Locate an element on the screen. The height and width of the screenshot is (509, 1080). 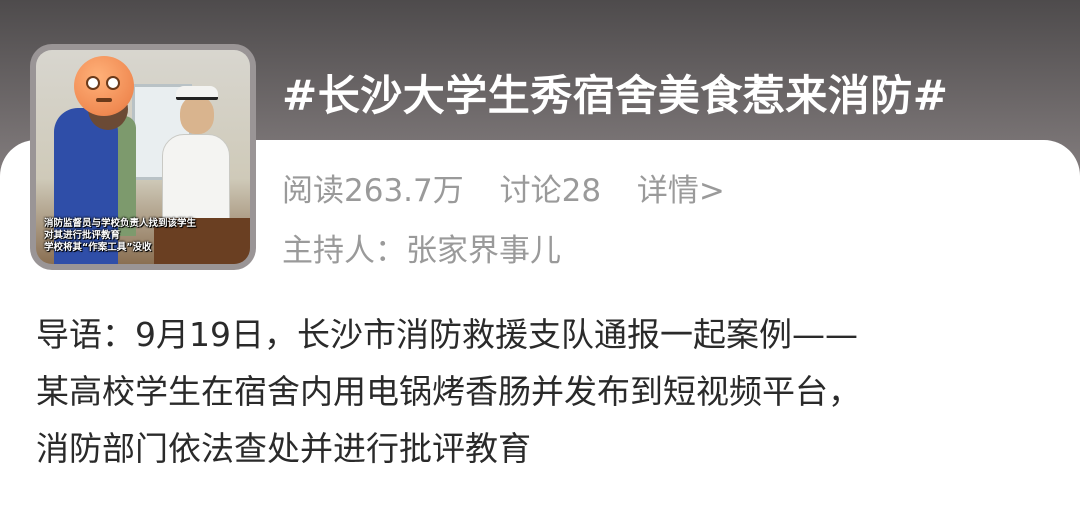
thumbnail-officer-cap is located at coordinates (197, 93).